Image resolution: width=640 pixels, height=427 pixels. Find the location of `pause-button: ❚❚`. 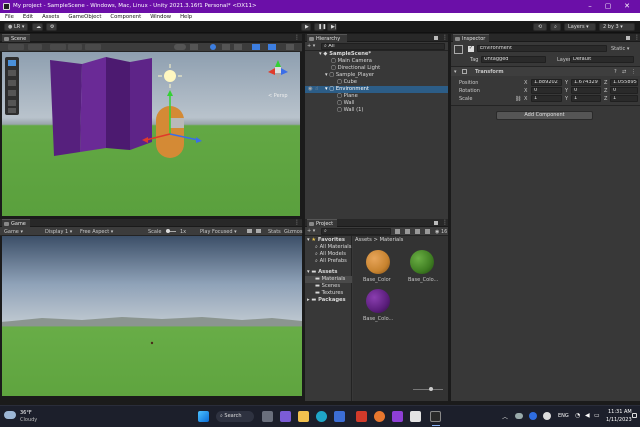

pause-button: ❚❚ is located at coordinates (320, 27).